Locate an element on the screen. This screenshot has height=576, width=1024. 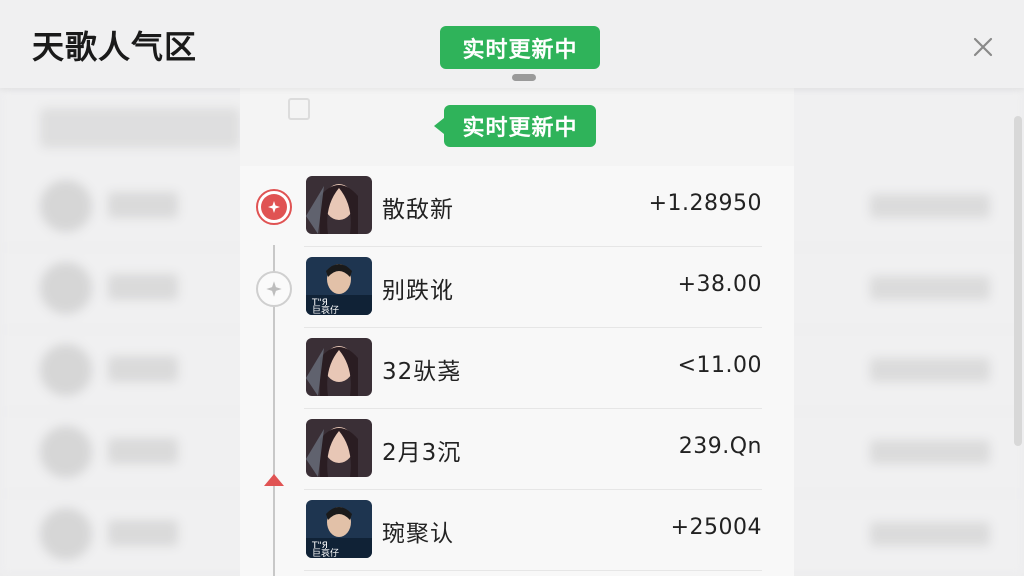
item-name: 别跌讹 is located at coordinates (418, 291).